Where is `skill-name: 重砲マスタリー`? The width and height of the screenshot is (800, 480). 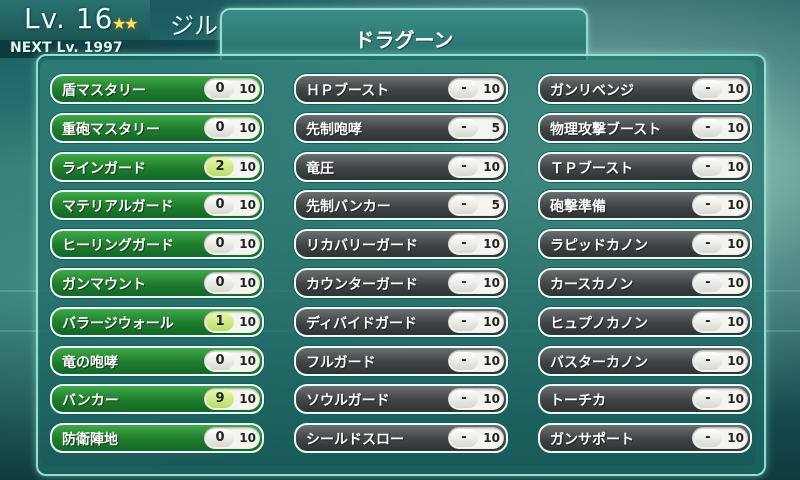 skill-name: 重砲マスタリー is located at coordinates (111, 130).